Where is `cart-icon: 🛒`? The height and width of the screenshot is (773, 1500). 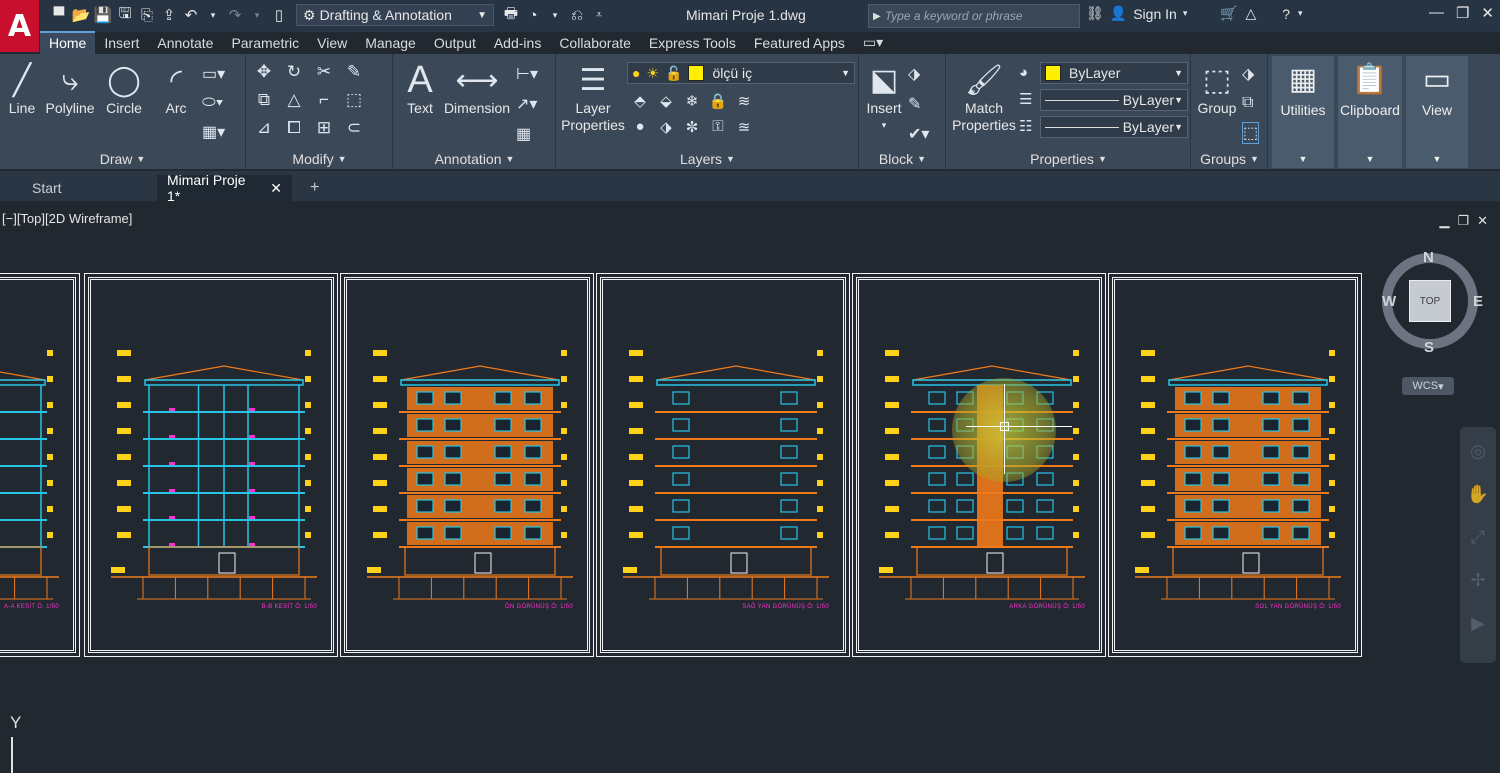 cart-icon: 🛒 is located at coordinates (1228, 13).